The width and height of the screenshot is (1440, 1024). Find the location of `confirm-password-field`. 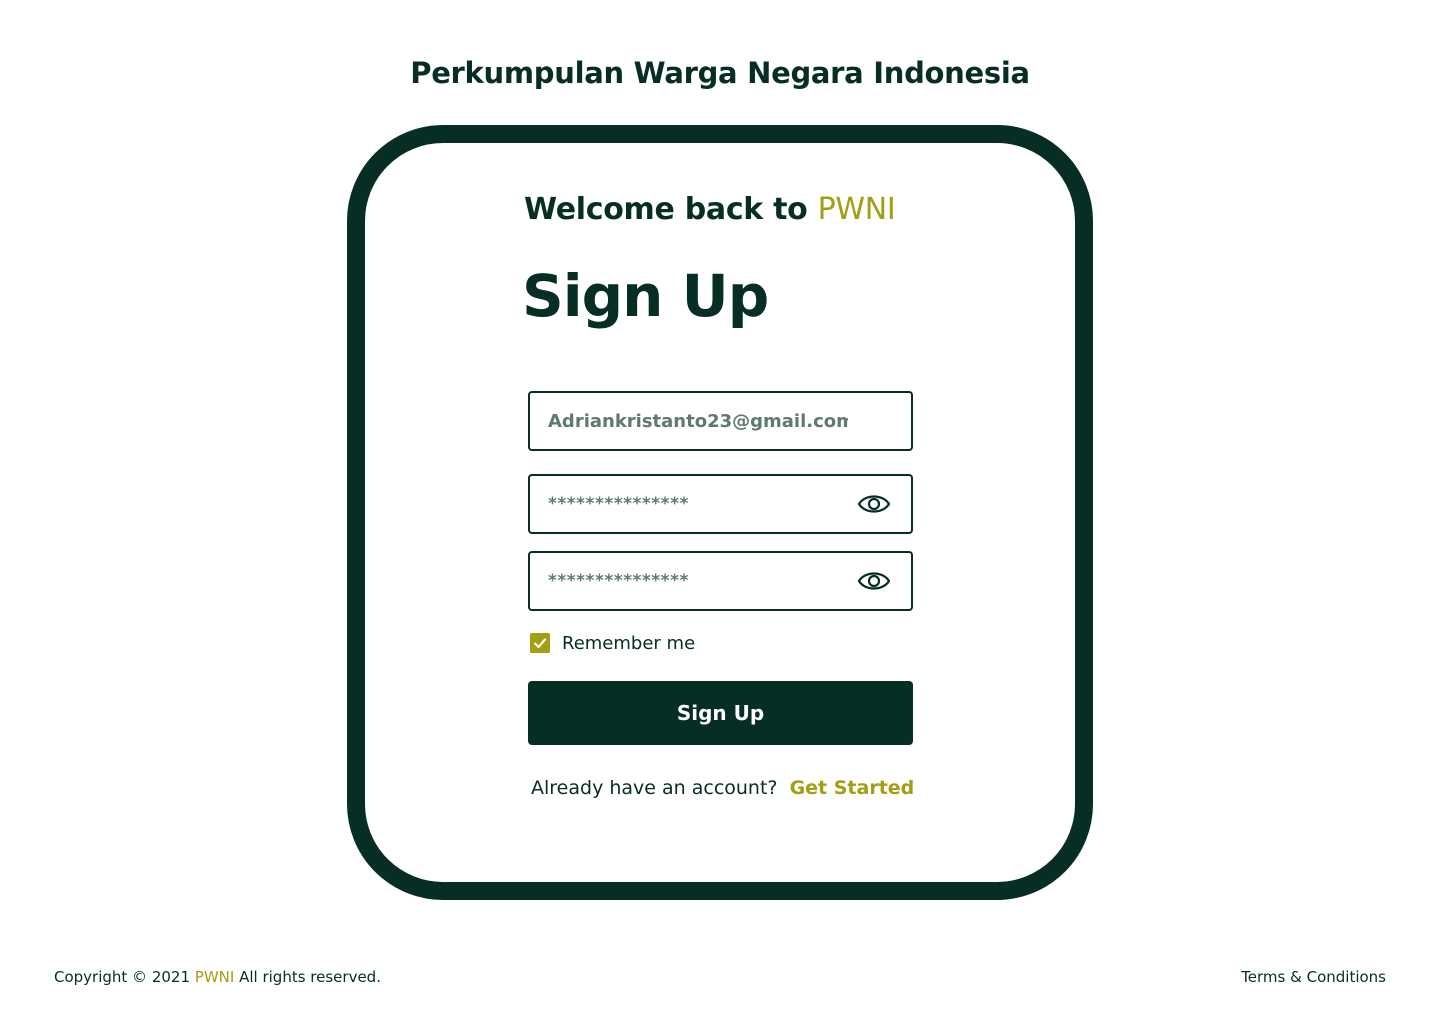

confirm-password-field is located at coordinates (720, 581).